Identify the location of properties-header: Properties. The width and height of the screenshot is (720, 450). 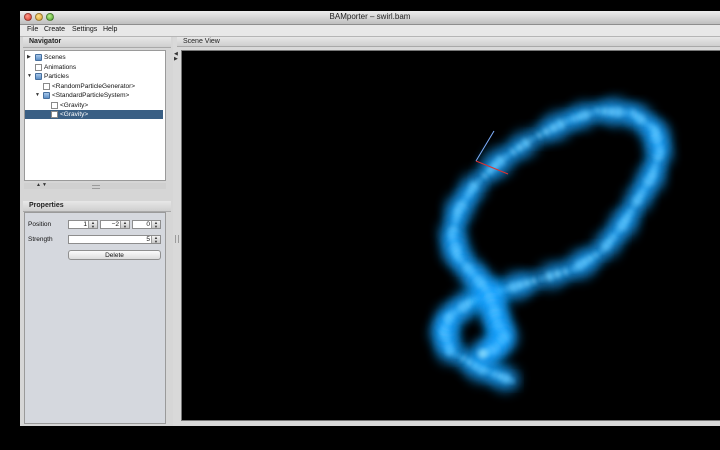
(97, 206).